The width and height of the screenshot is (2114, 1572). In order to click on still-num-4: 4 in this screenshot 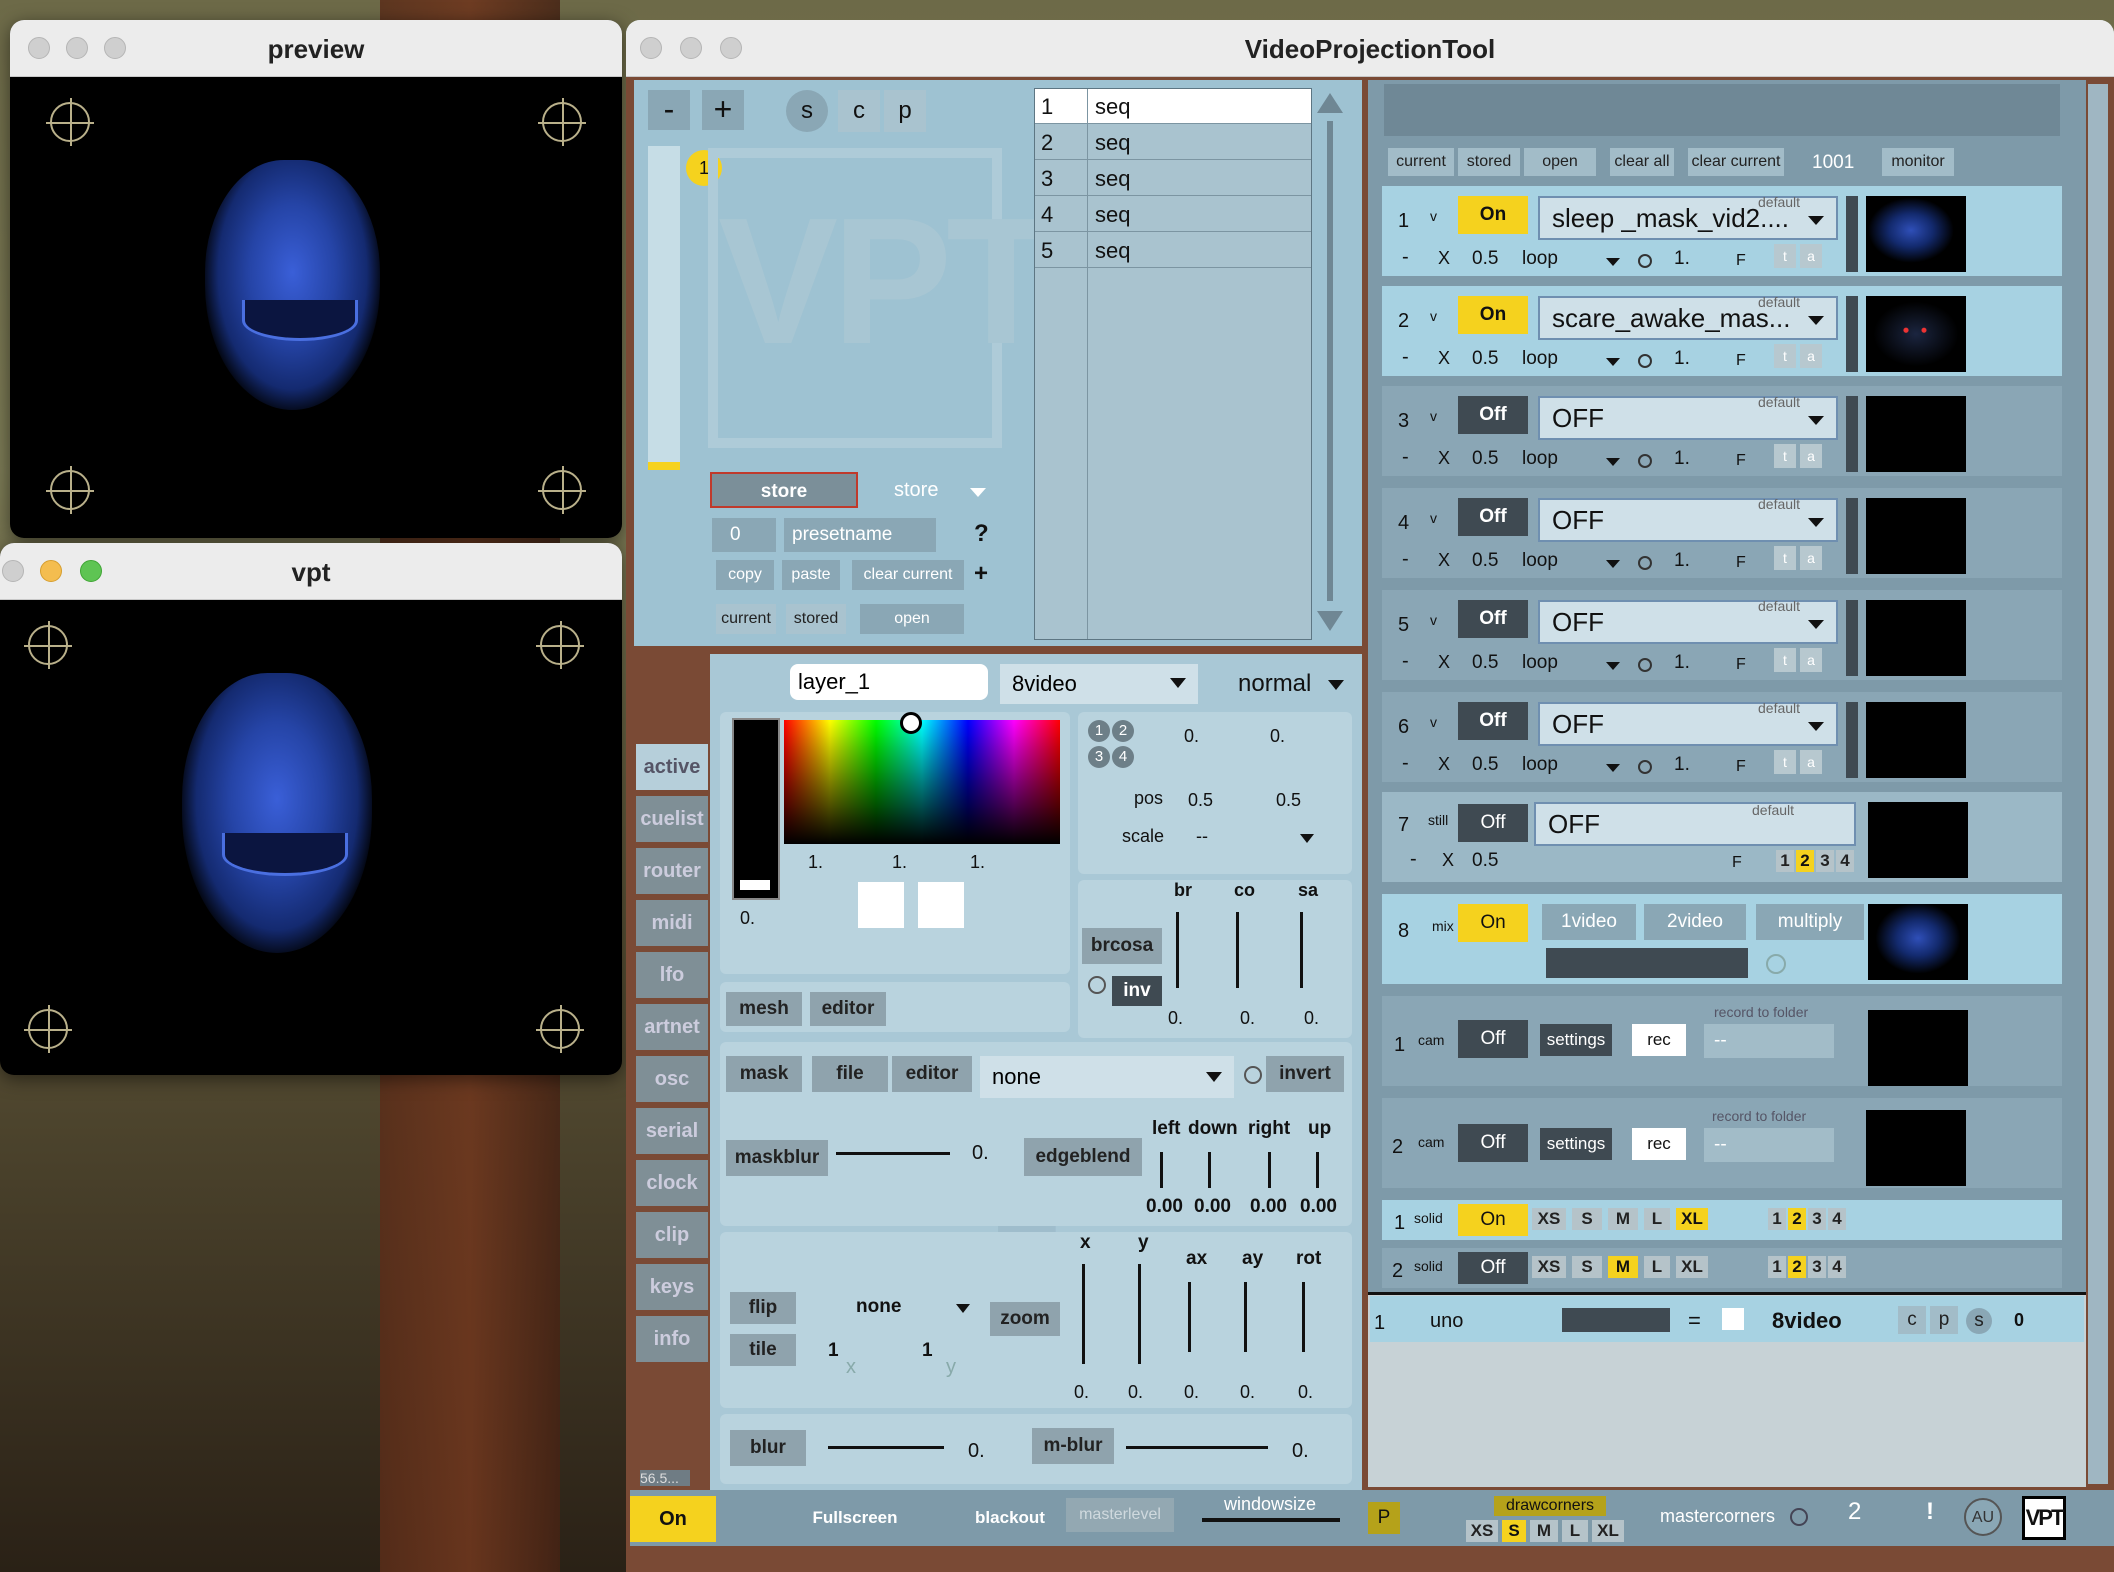, I will do `click(1845, 861)`.